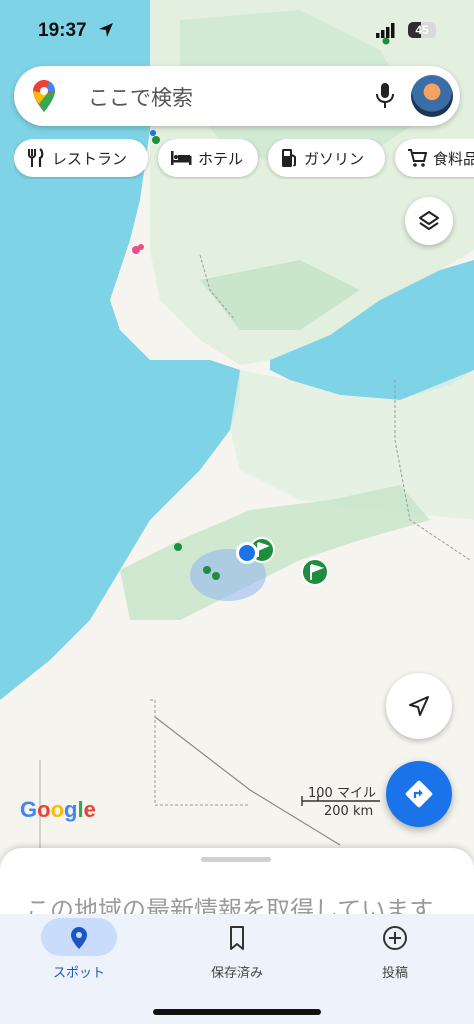 The height and width of the screenshot is (1024, 474). I want to click on chip-label: ガソリン, so click(334, 158).